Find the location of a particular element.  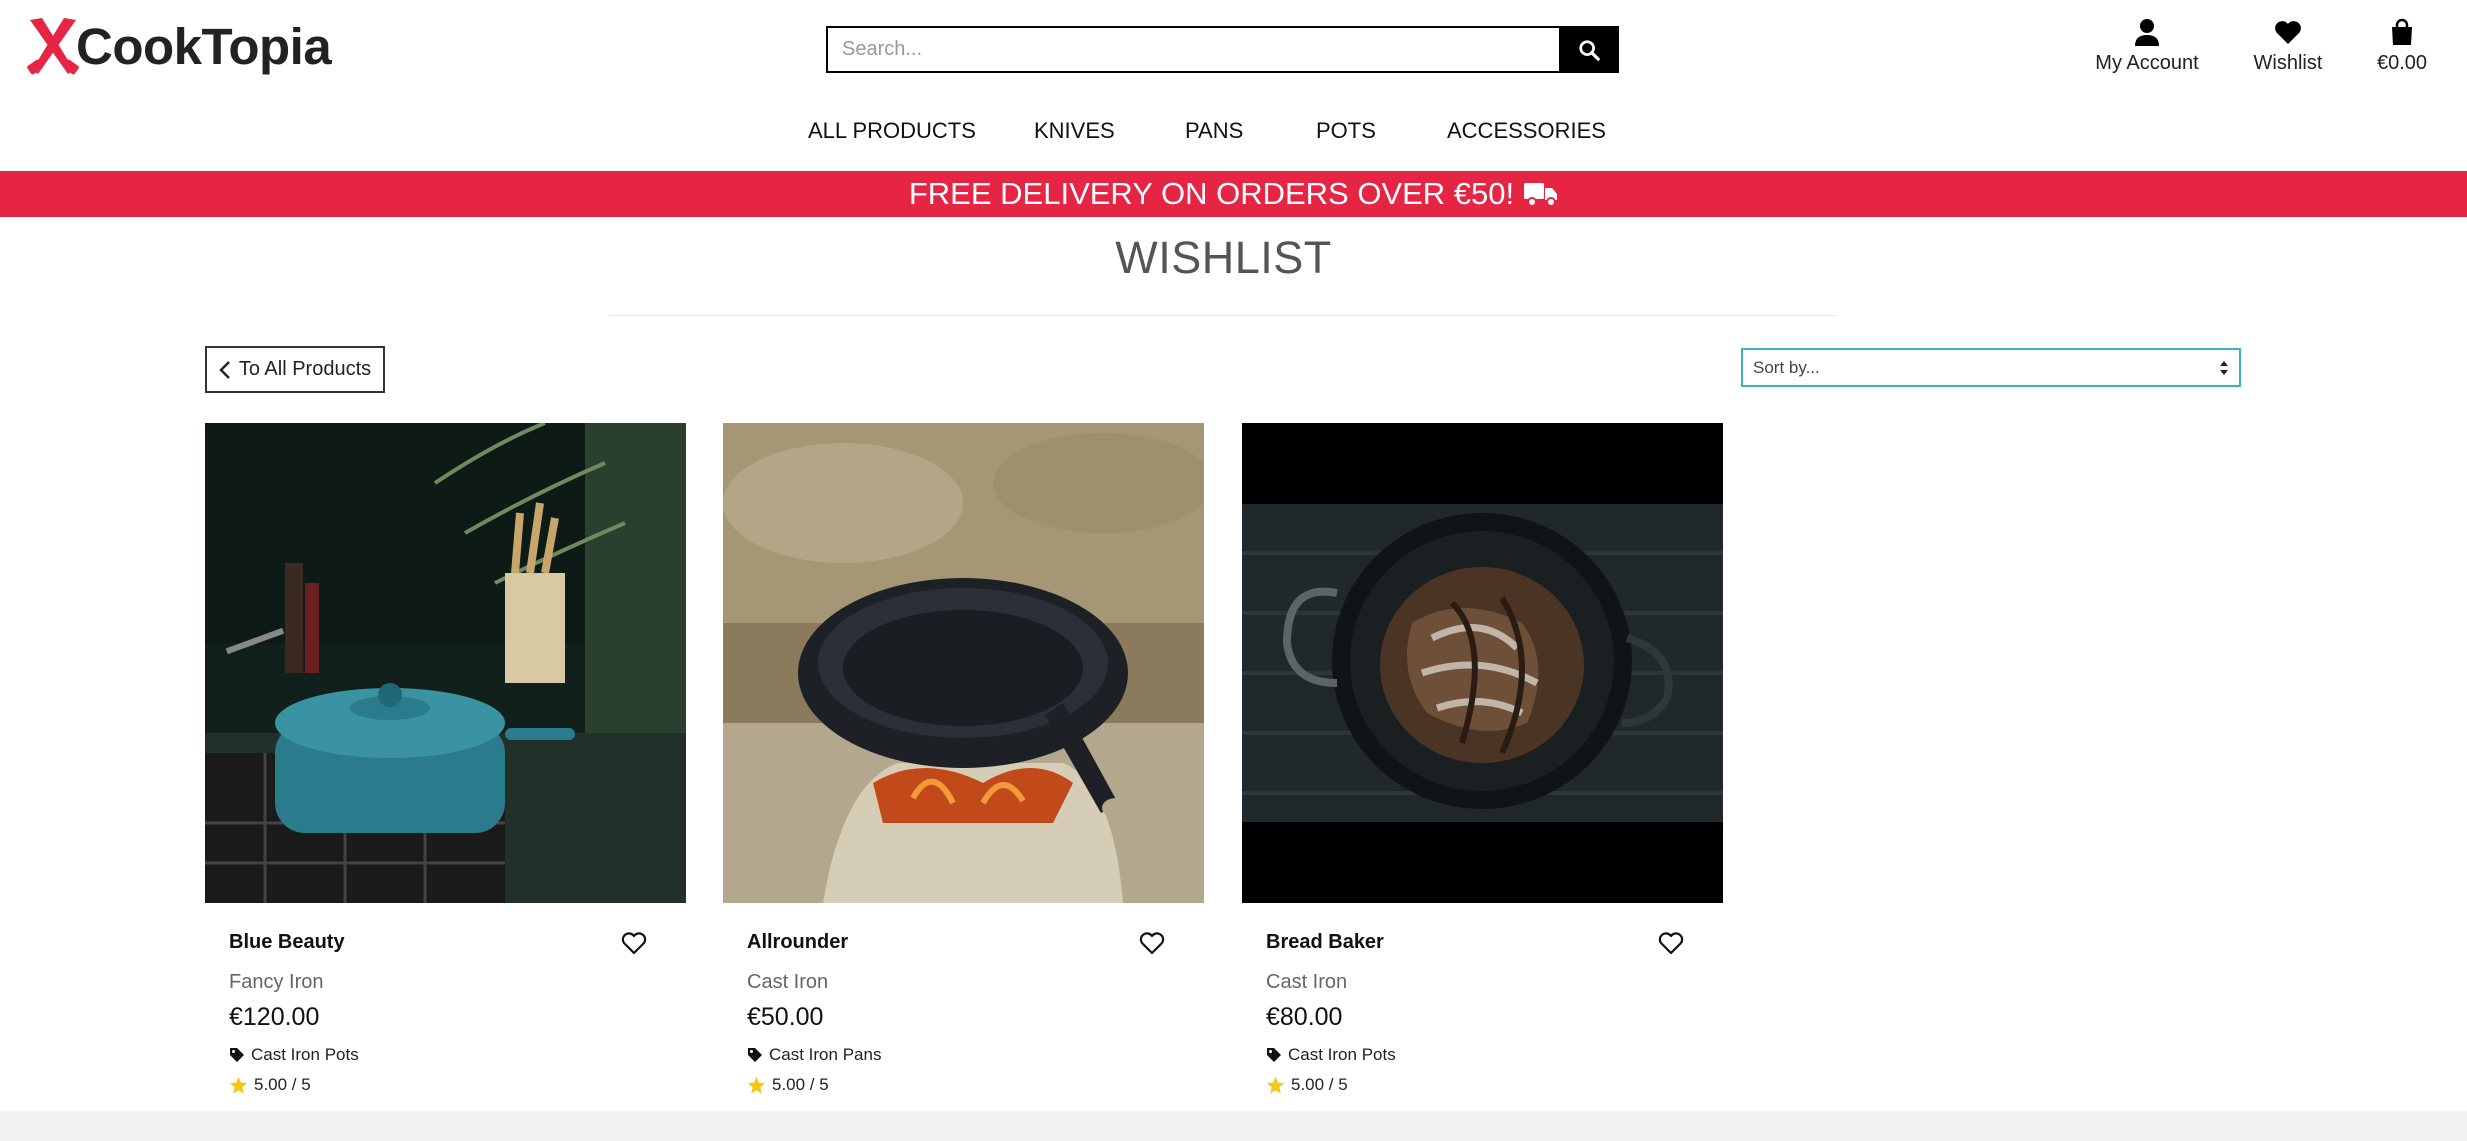

nav-pots: POTS is located at coordinates (1346, 131).